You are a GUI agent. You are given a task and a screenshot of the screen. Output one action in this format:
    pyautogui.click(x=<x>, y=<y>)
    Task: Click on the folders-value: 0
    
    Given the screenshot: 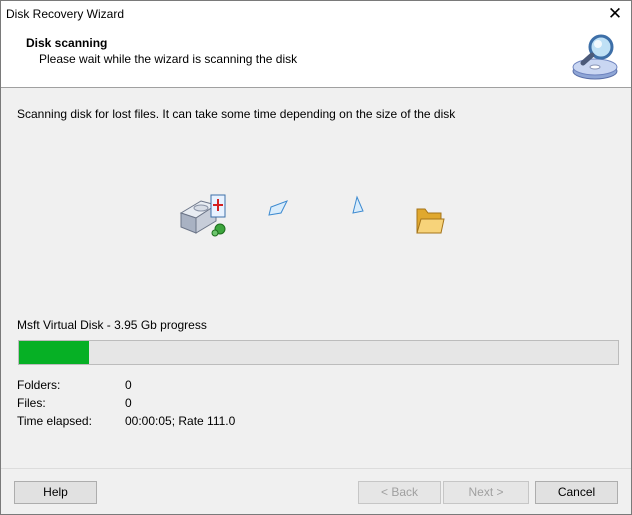 What is the action you would take?
    pyautogui.click(x=128, y=385)
    